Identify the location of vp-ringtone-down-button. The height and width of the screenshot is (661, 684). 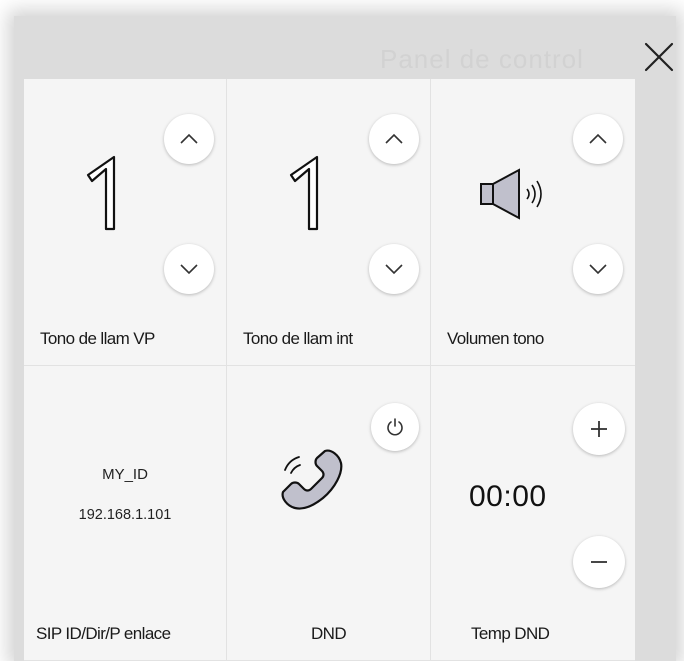
(189, 269).